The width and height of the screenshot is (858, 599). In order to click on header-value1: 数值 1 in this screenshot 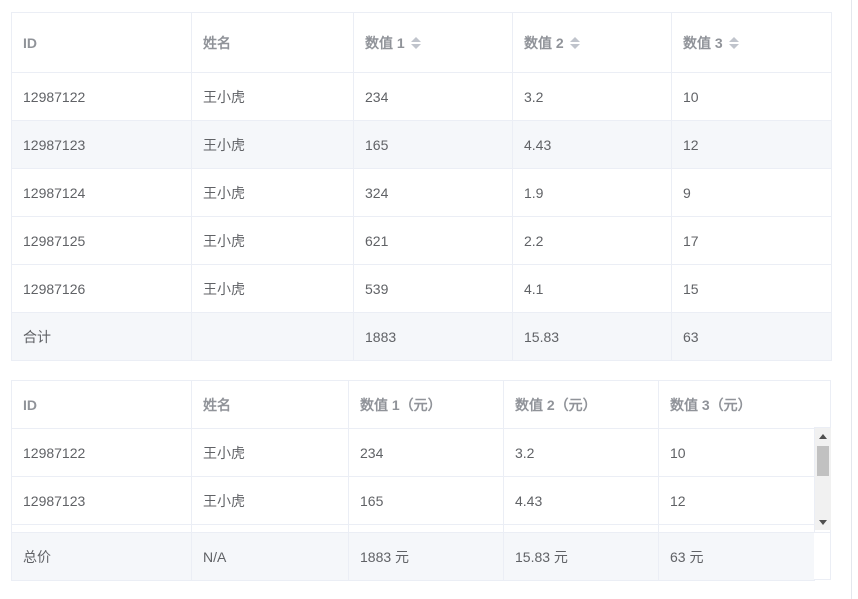, I will do `click(433, 42)`.